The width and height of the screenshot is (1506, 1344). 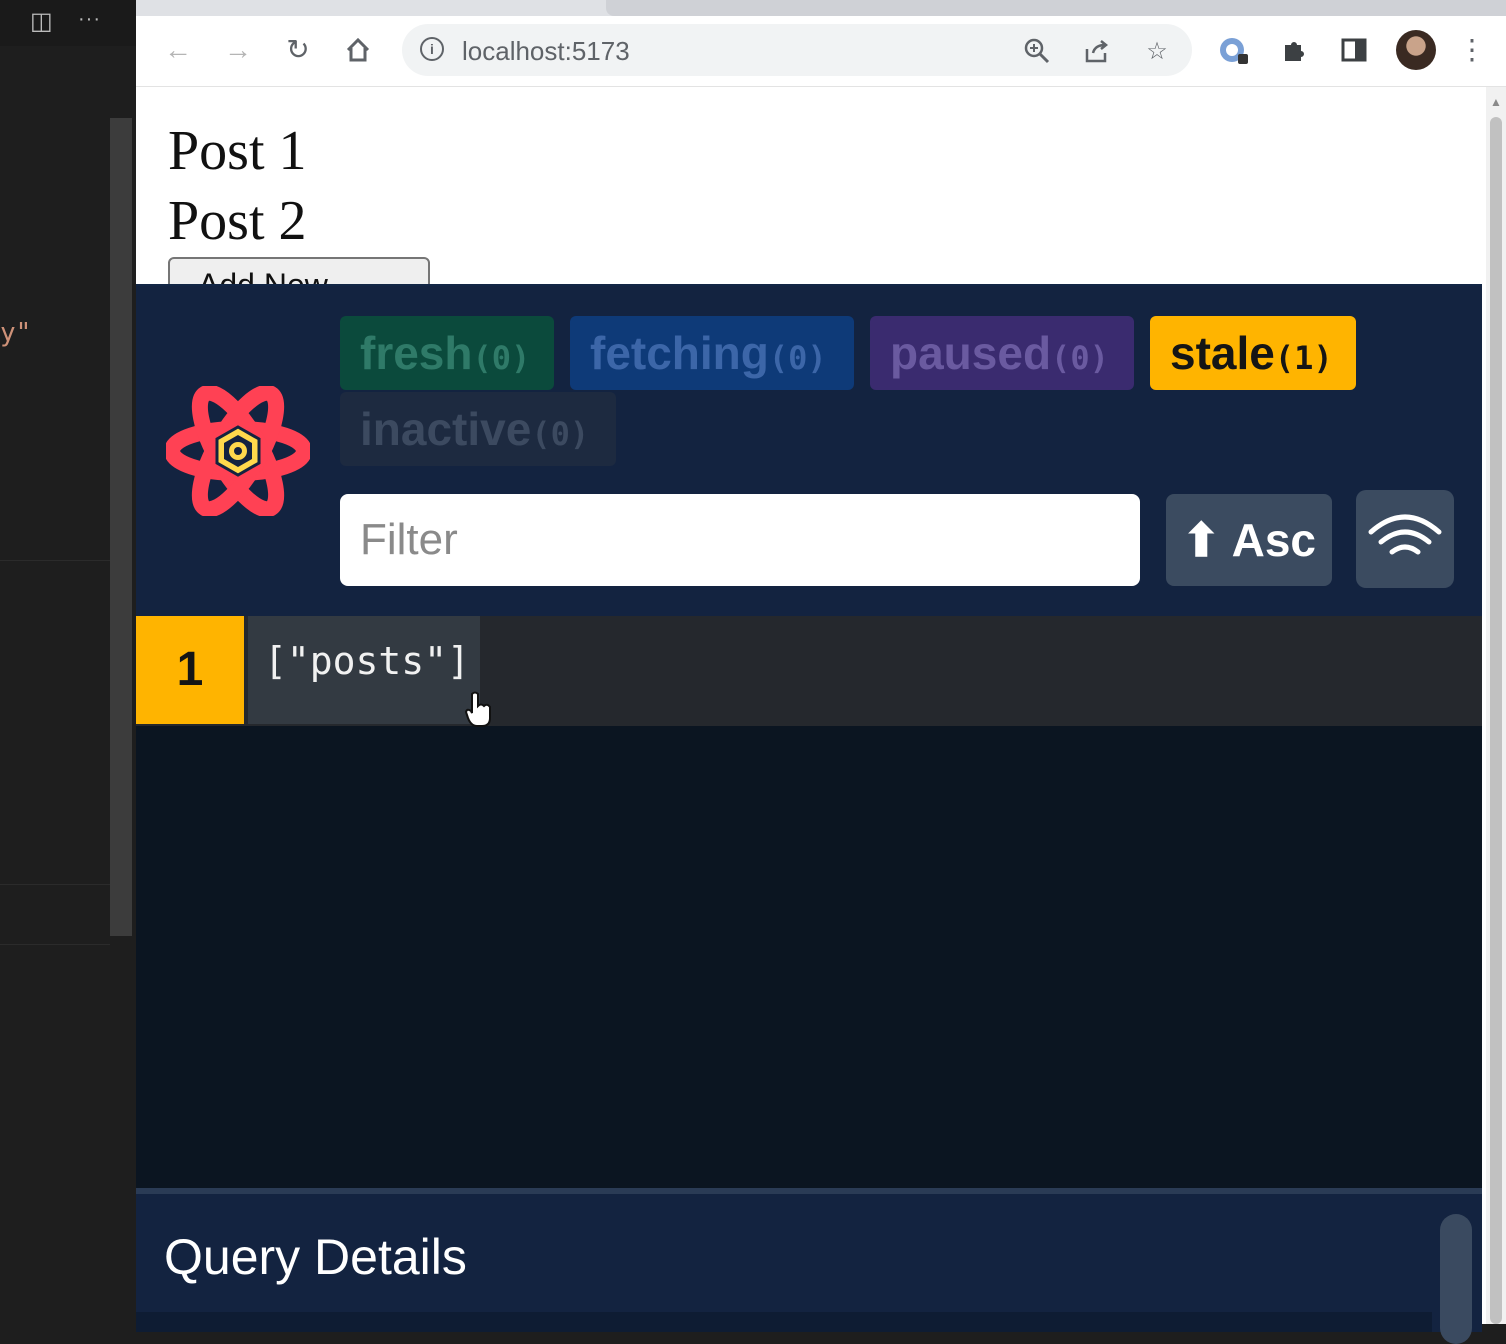 What do you see at coordinates (298, 50) in the screenshot?
I see `reload-icon: ↻` at bounding box center [298, 50].